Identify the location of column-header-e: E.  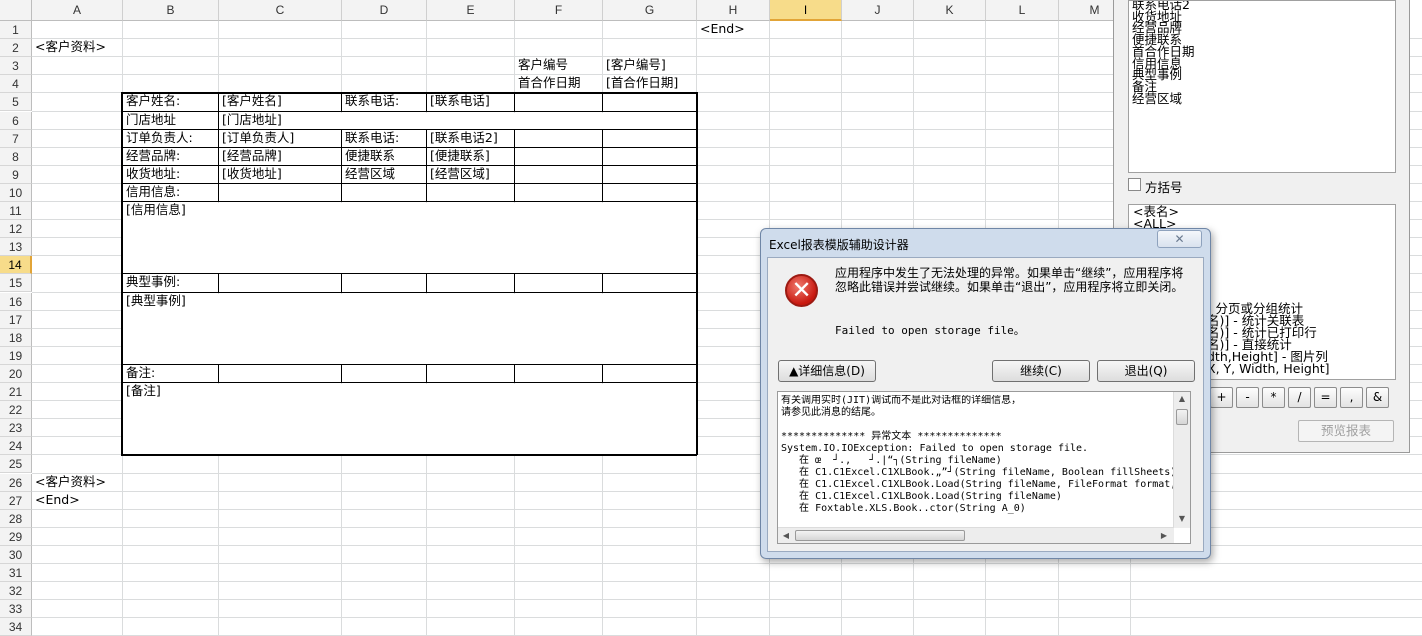
(471, 10).